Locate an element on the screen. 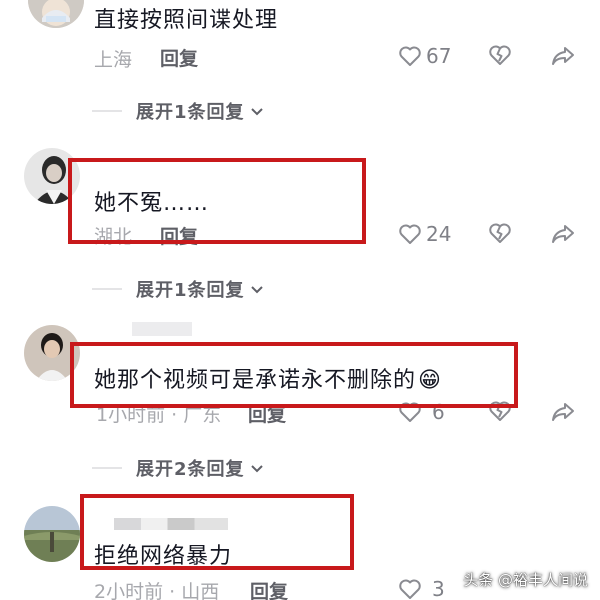  comment-text: 直接按照间谍处理 is located at coordinates (186, 20).